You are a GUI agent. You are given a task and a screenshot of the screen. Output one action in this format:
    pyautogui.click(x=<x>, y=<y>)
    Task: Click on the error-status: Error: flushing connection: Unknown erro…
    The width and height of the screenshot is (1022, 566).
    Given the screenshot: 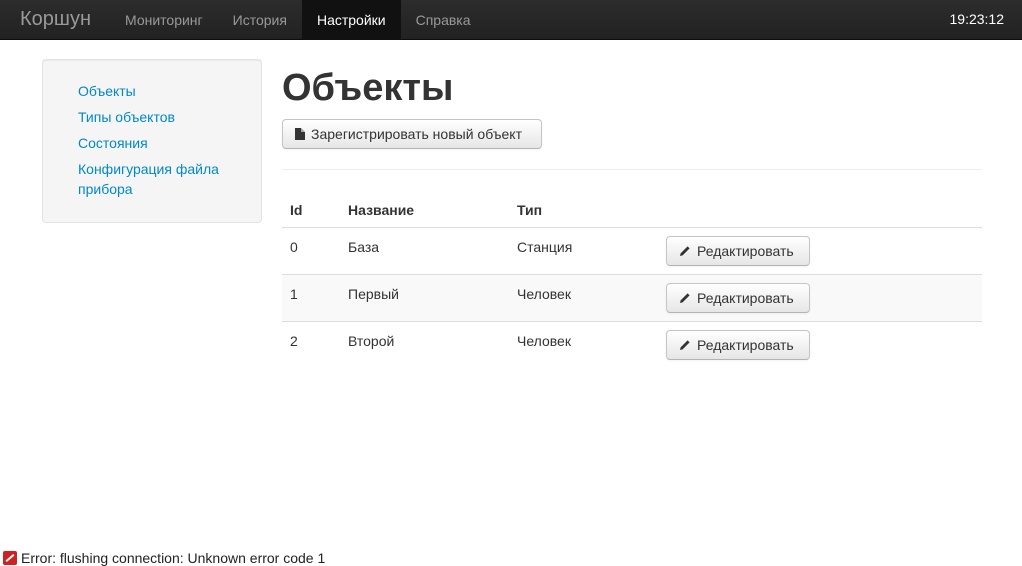 What is the action you would take?
    pyautogui.click(x=164, y=557)
    